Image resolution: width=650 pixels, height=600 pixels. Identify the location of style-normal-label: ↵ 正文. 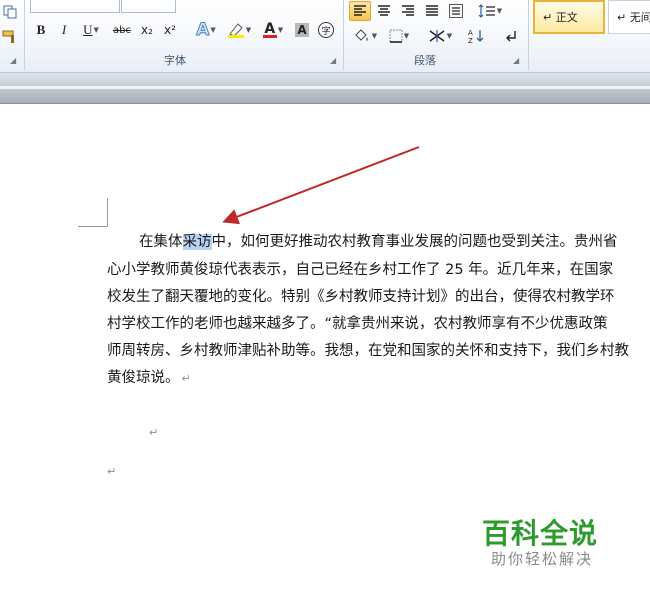
(560, 17).